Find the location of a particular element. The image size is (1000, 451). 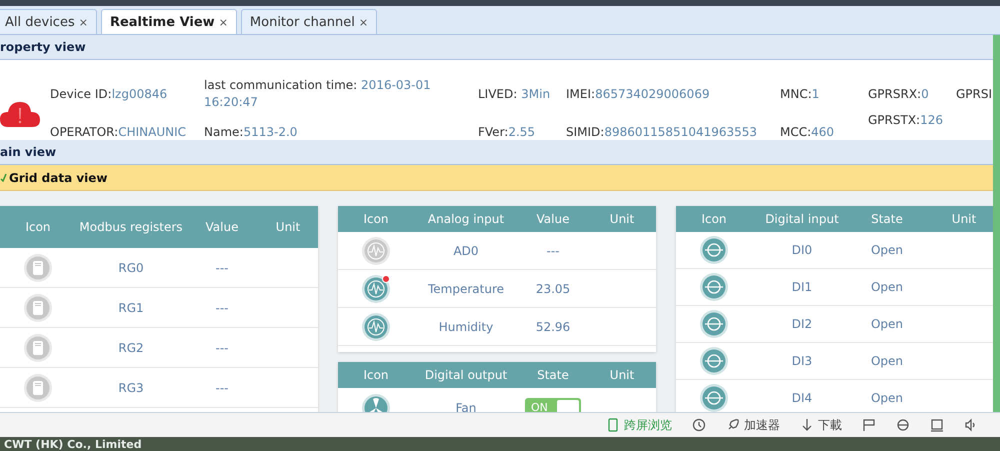

table-cell-text: 52.96 is located at coordinates (553, 327).